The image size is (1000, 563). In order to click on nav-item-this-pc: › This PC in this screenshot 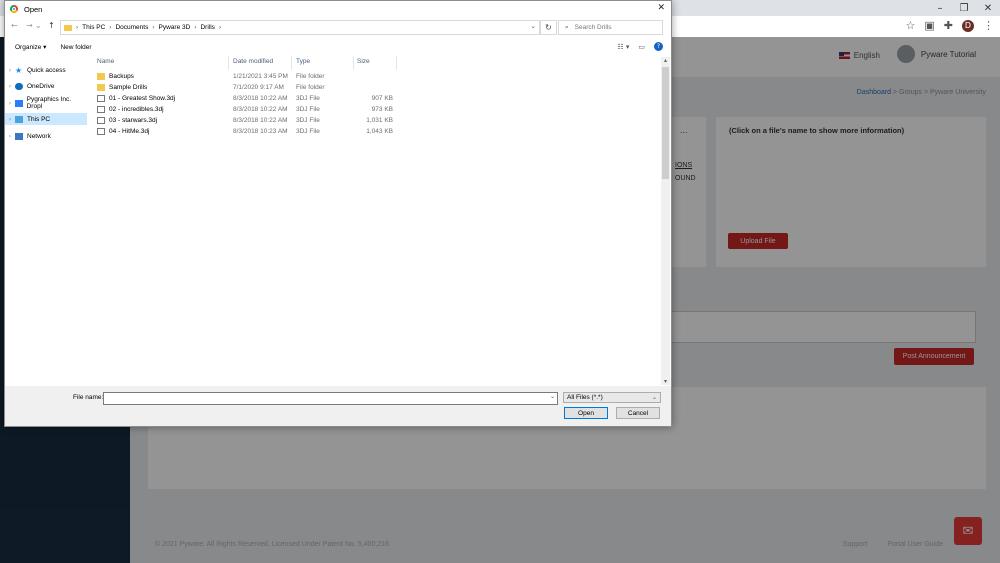, I will do `click(46, 119)`.